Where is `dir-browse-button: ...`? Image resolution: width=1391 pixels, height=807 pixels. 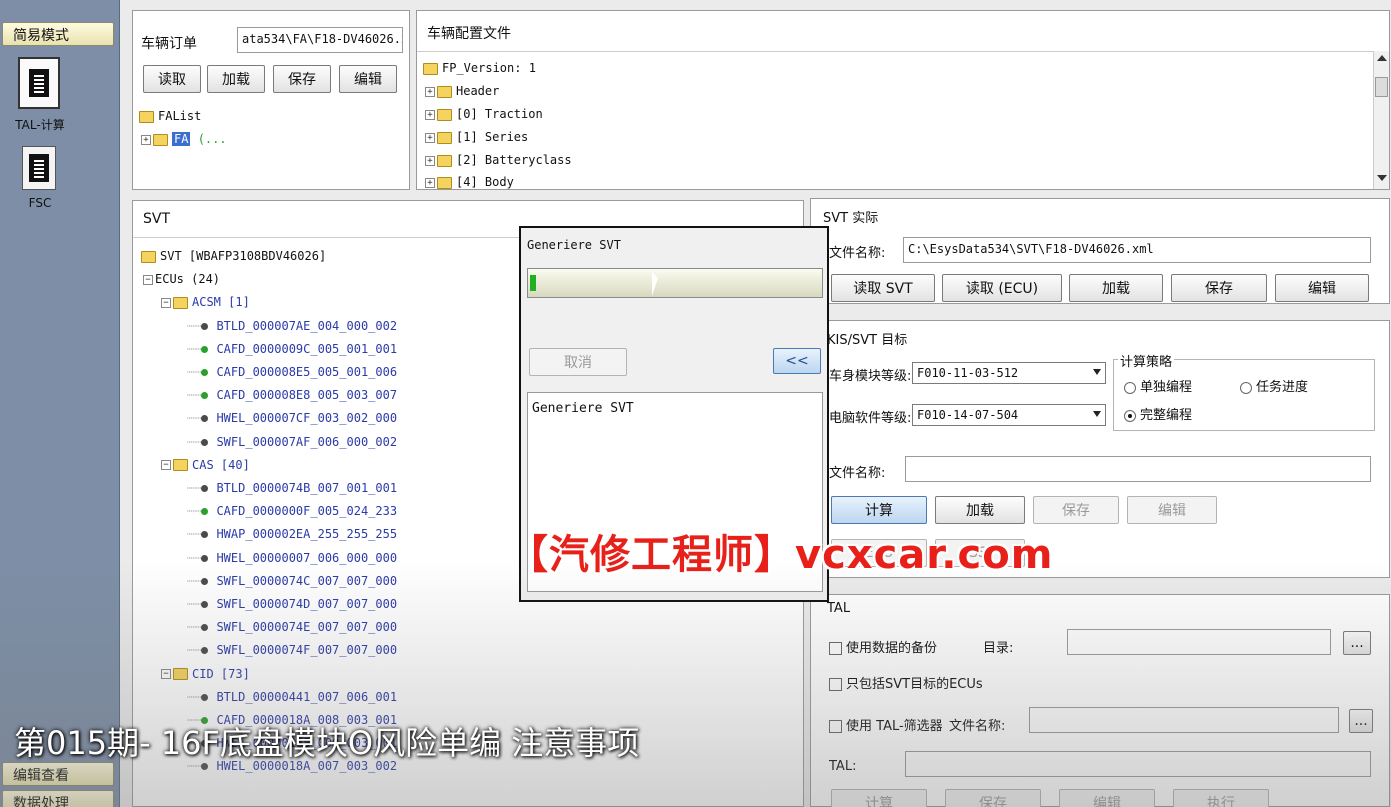
dir-browse-button: ... is located at coordinates (1357, 643).